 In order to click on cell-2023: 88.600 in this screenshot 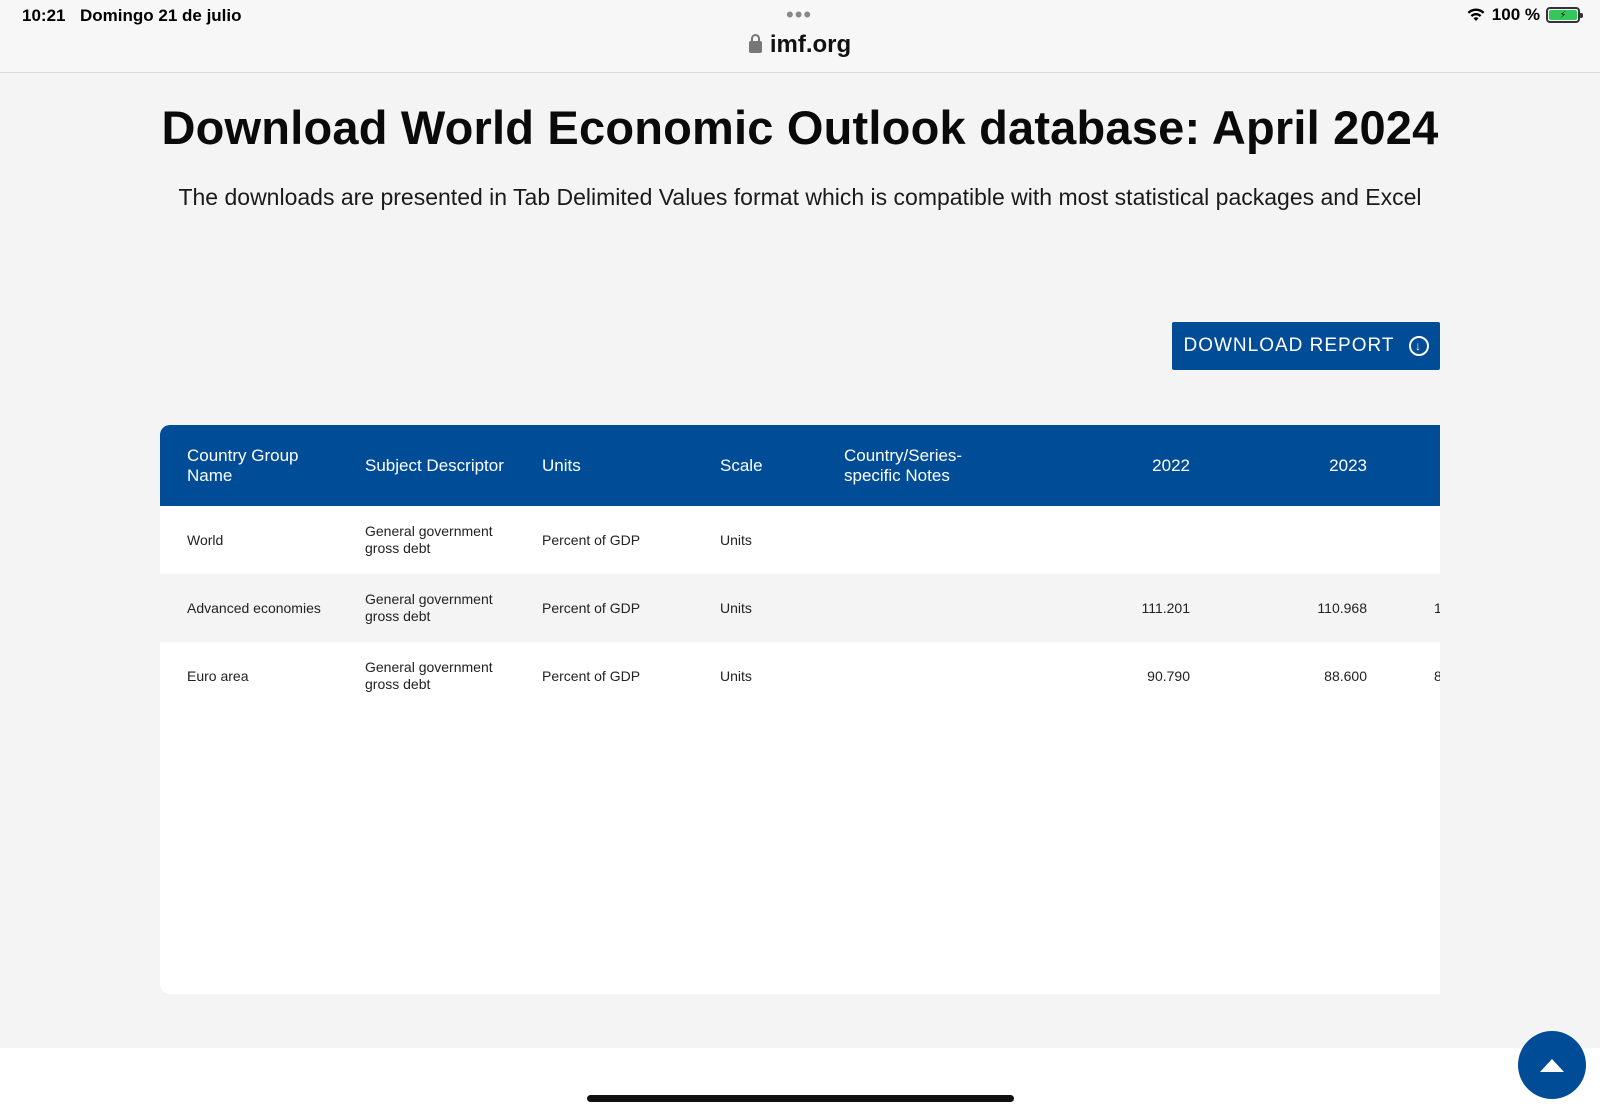, I will do `click(1345, 675)`.